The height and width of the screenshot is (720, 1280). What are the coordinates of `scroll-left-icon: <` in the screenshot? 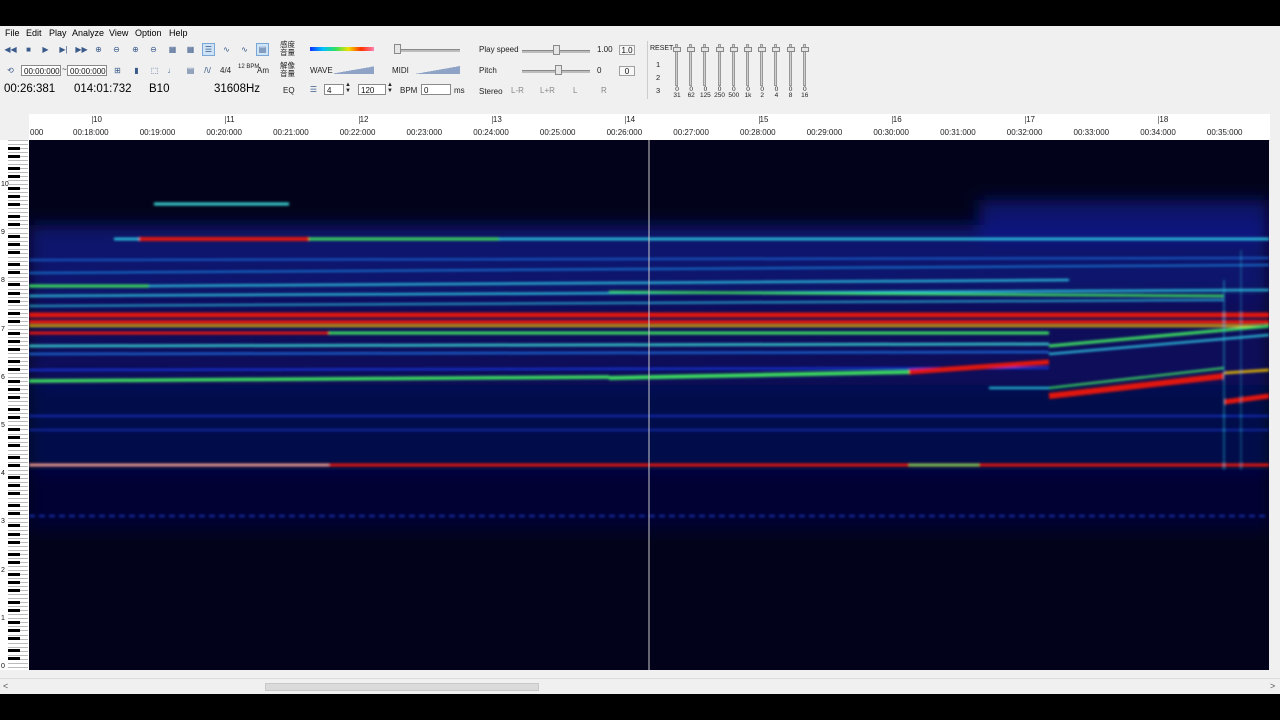 It's located at (5, 686).